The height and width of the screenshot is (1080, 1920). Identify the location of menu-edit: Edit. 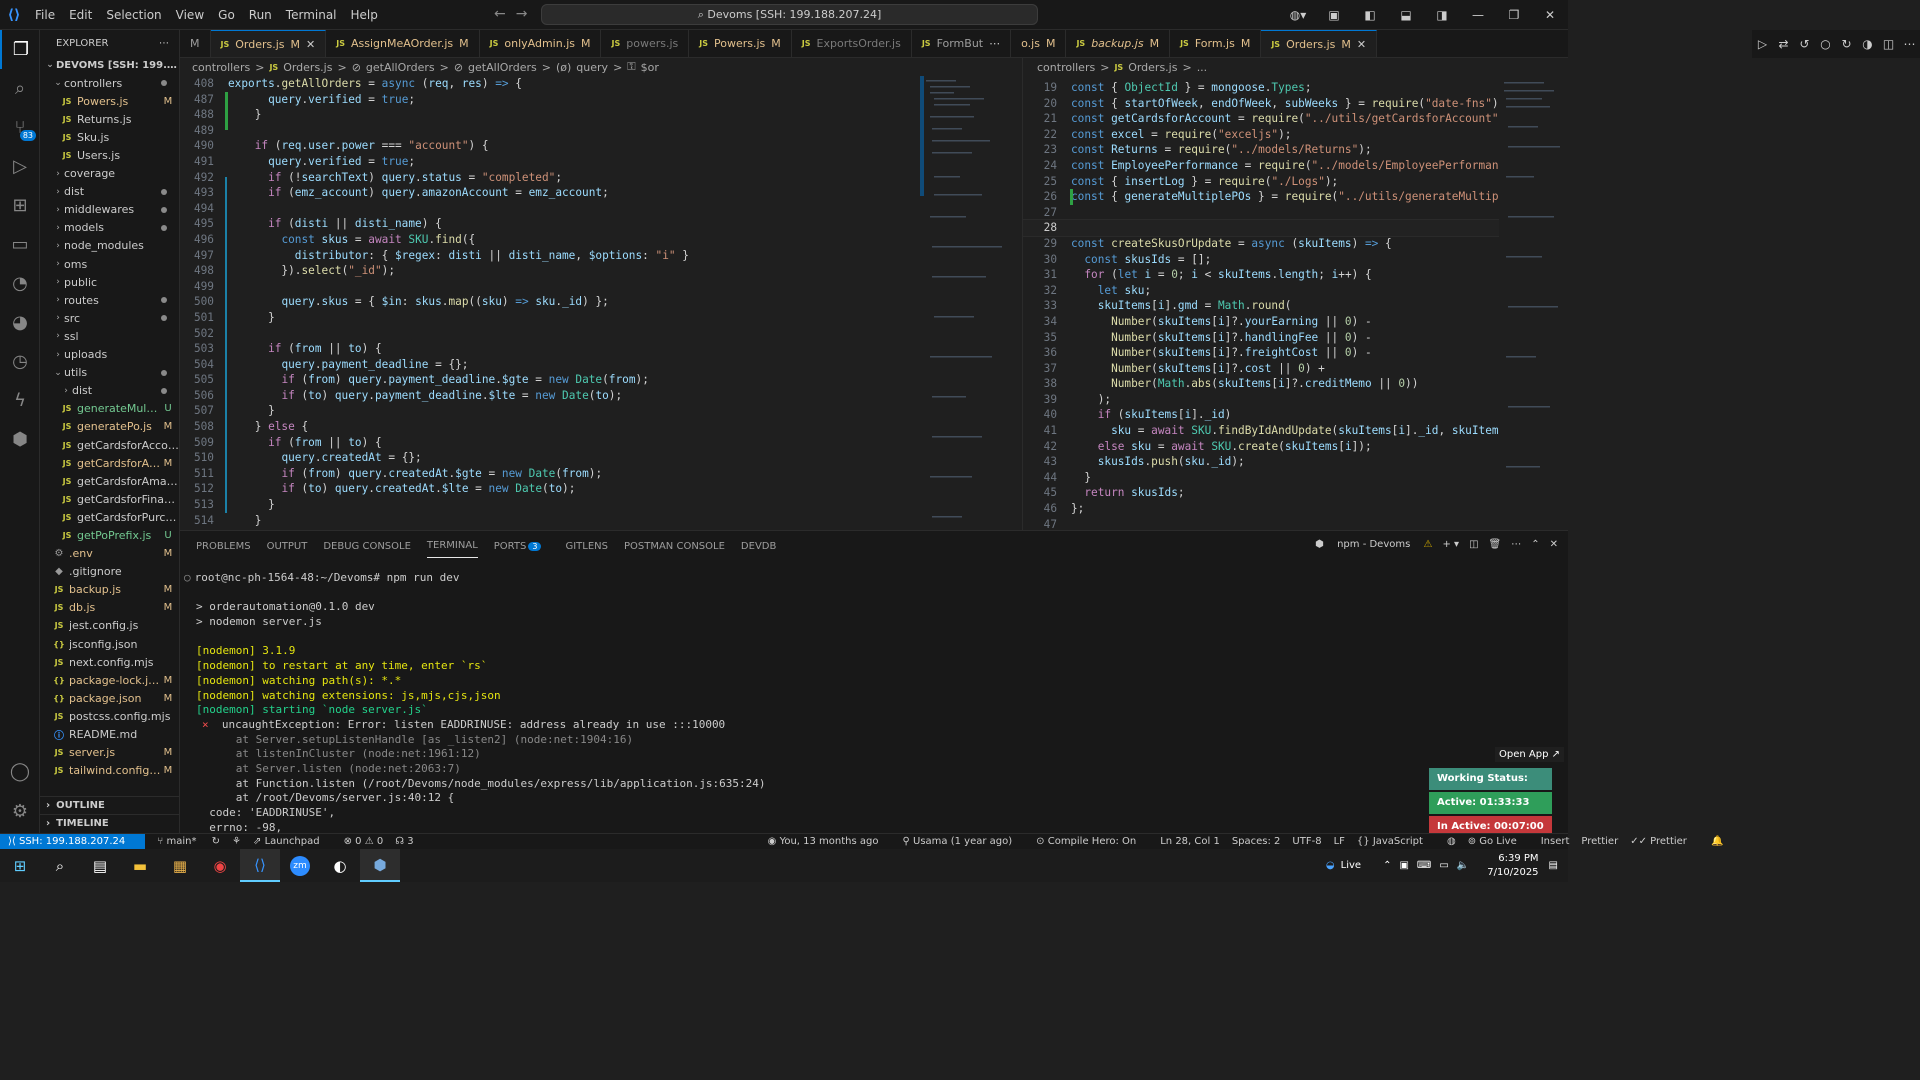
(80, 15).